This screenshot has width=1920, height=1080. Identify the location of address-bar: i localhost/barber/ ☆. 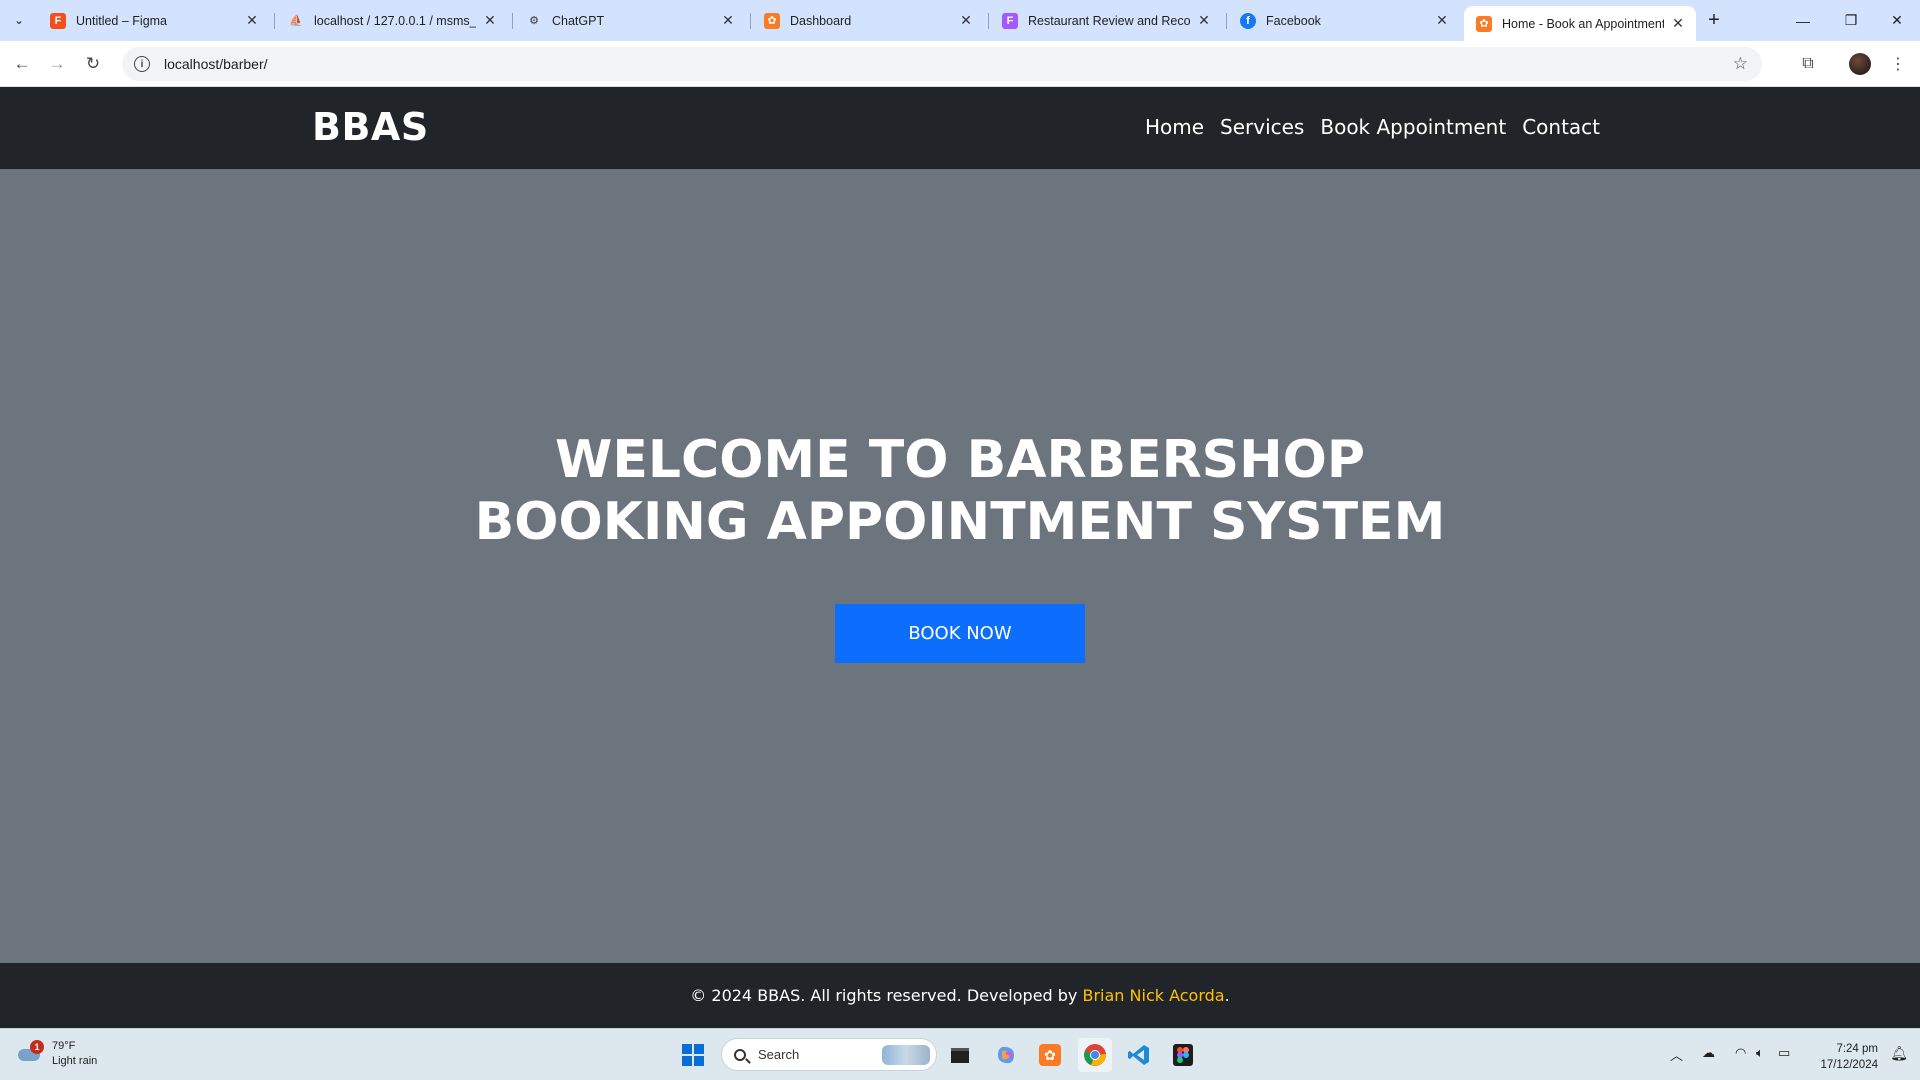
(942, 64).